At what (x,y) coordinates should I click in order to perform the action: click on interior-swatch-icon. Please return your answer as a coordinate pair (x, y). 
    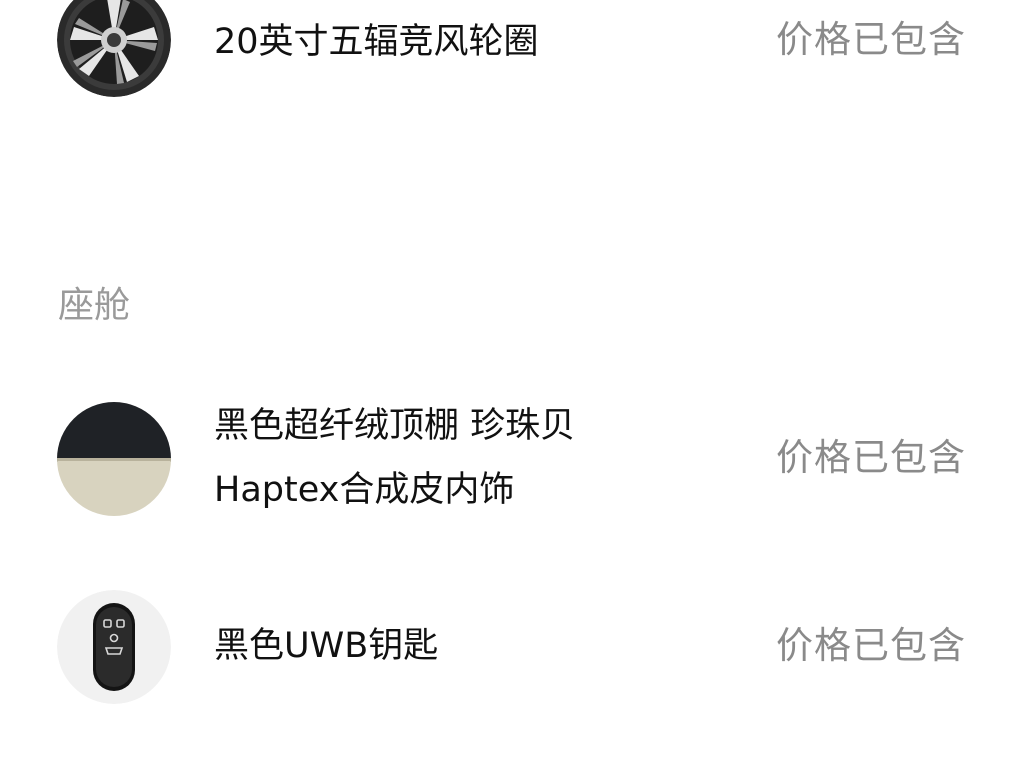
    Looking at the image, I should click on (114, 459).